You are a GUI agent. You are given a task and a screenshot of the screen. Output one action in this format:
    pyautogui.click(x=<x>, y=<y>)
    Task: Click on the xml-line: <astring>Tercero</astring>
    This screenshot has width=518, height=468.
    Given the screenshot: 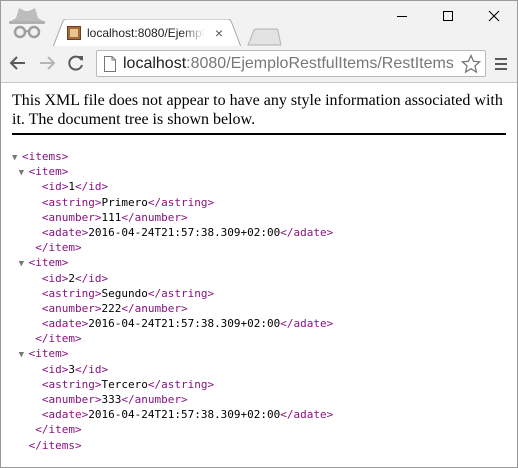 What is the action you would take?
    pyautogui.click(x=172, y=384)
    